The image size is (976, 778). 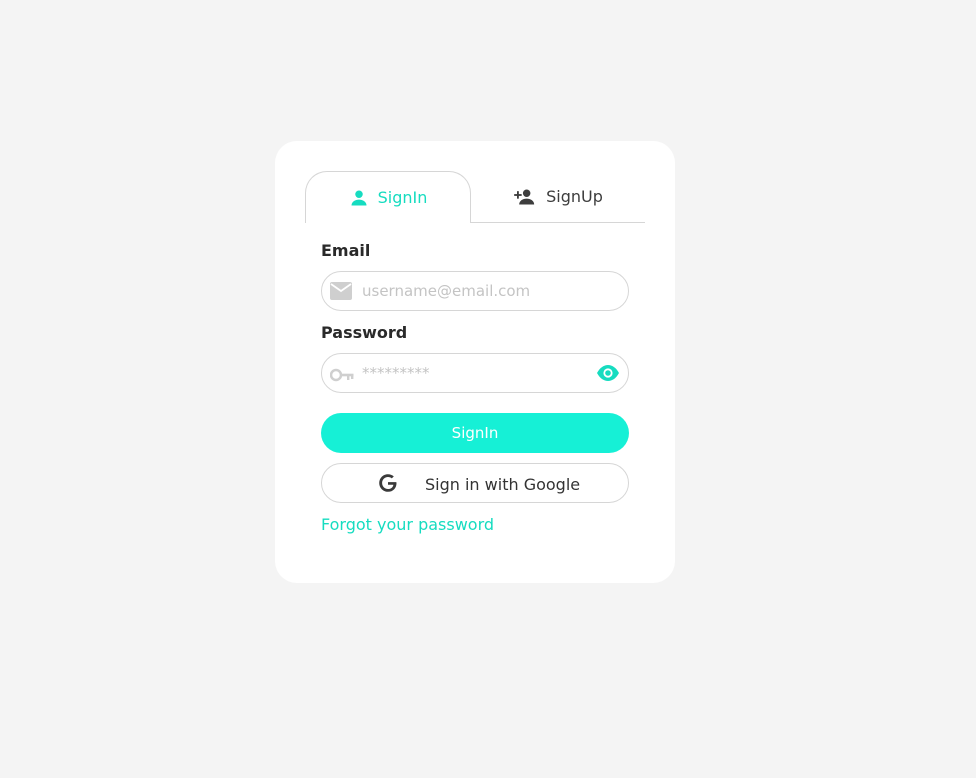 What do you see at coordinates (407, 524) in the screenshot?
I see `forgot-password-link: Forgot your password` at bounding box center [407, 524].